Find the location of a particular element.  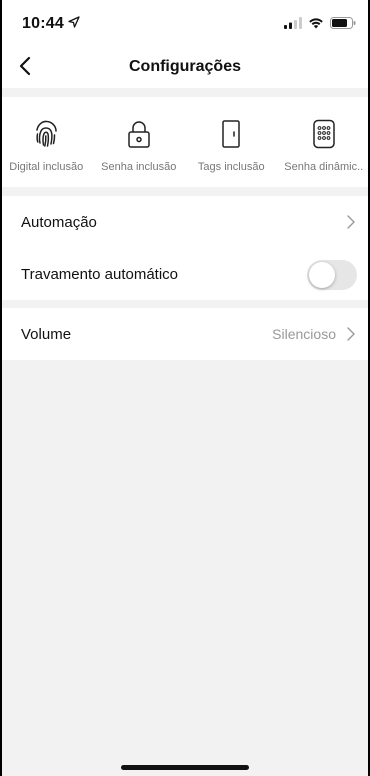

home-indicator is located at coordinates (185, 767).